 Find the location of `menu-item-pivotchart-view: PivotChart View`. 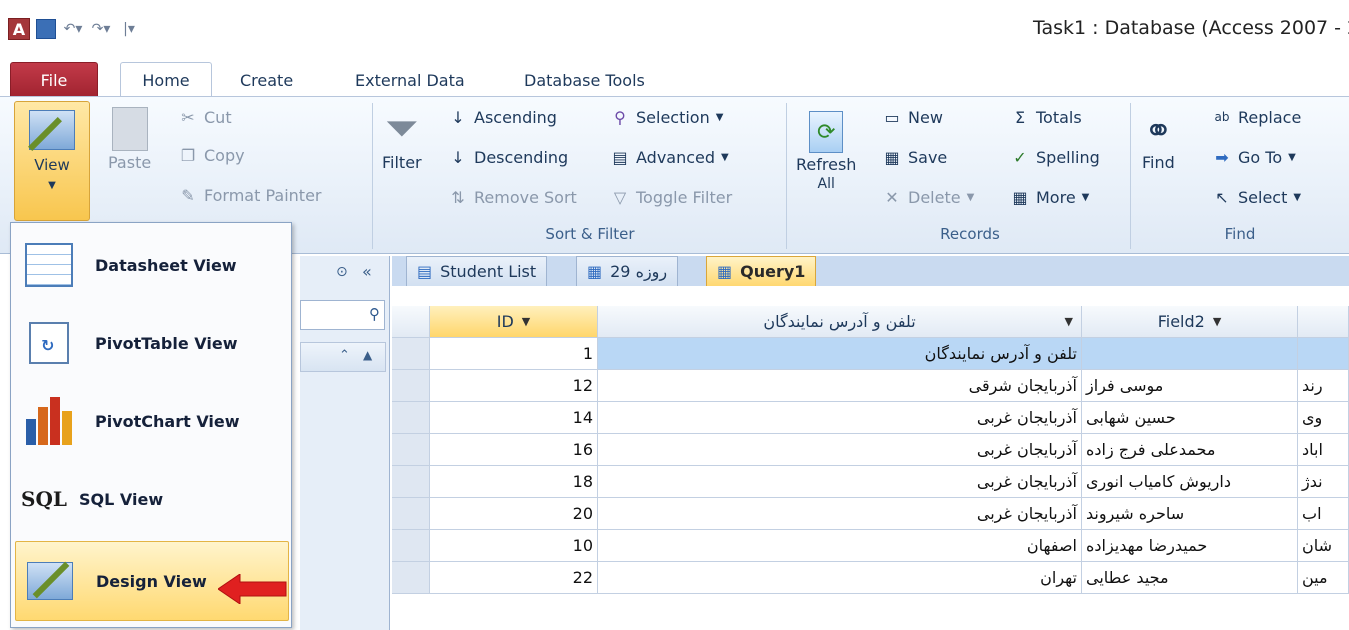

menu-item-pivotchart-view: PivotChart View is located at coordinates (152, 421).